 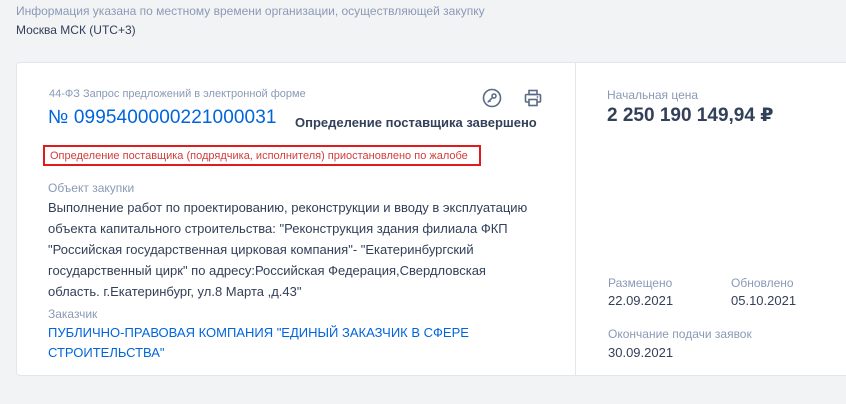 I want to click on price-value: 2 250 190 149,94 ₽, so click(x=690, y=115).